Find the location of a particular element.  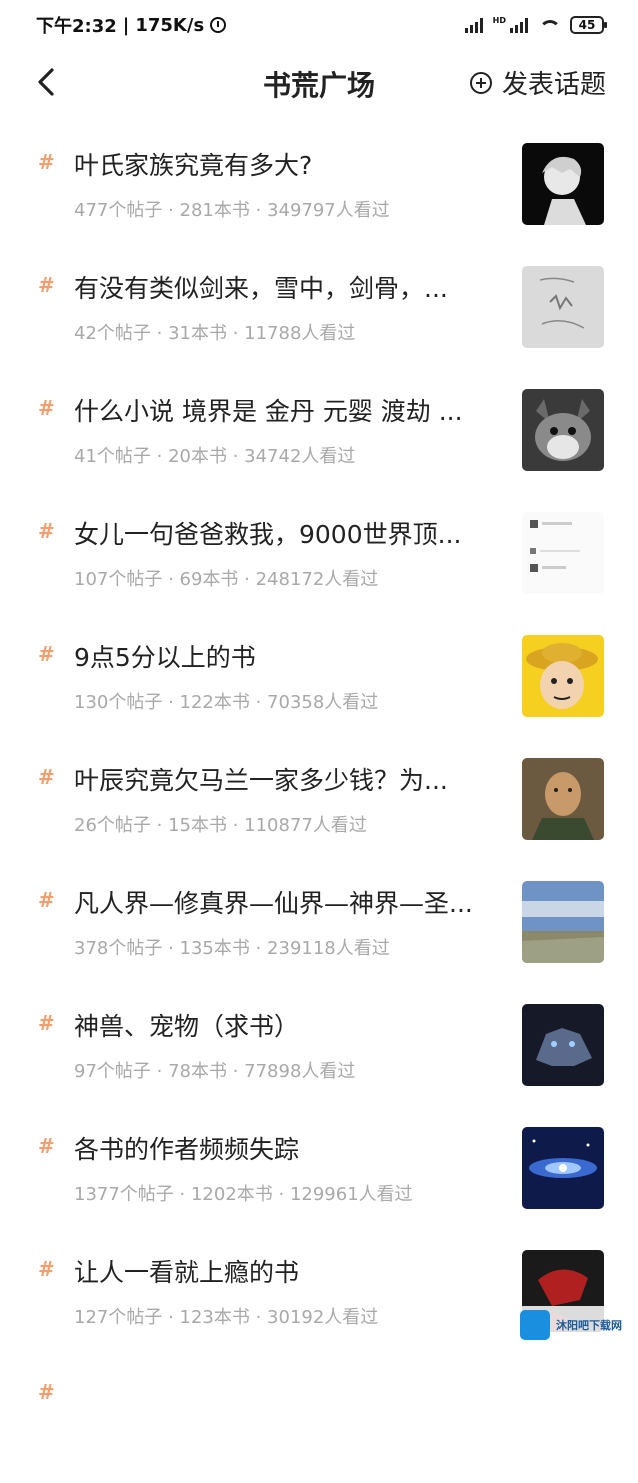

topic-item: # 9点5分以上的书 130个帖子 · 122本书 · 70358人看过 is located at coordinates (319, 683).